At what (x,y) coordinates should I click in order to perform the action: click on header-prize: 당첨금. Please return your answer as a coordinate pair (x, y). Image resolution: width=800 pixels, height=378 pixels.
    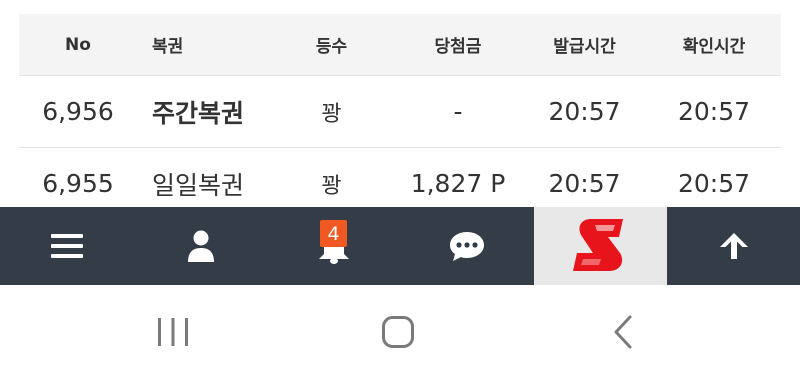
    Looking at the image, I should click on (458, 47).